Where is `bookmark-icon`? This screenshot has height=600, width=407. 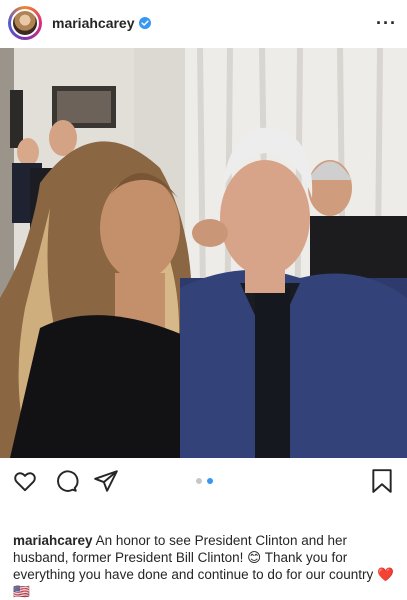
bookmark-icon is located at coordinates (382, 483).